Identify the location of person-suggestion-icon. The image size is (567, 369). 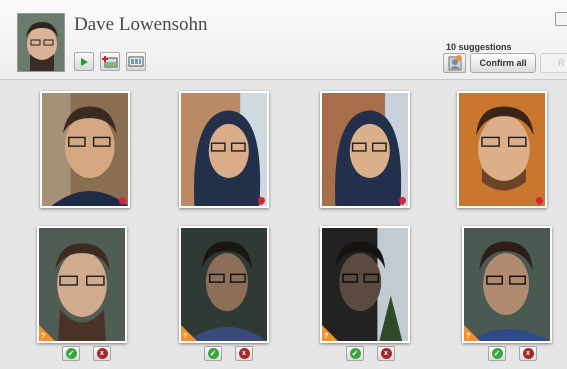
(455, 63).